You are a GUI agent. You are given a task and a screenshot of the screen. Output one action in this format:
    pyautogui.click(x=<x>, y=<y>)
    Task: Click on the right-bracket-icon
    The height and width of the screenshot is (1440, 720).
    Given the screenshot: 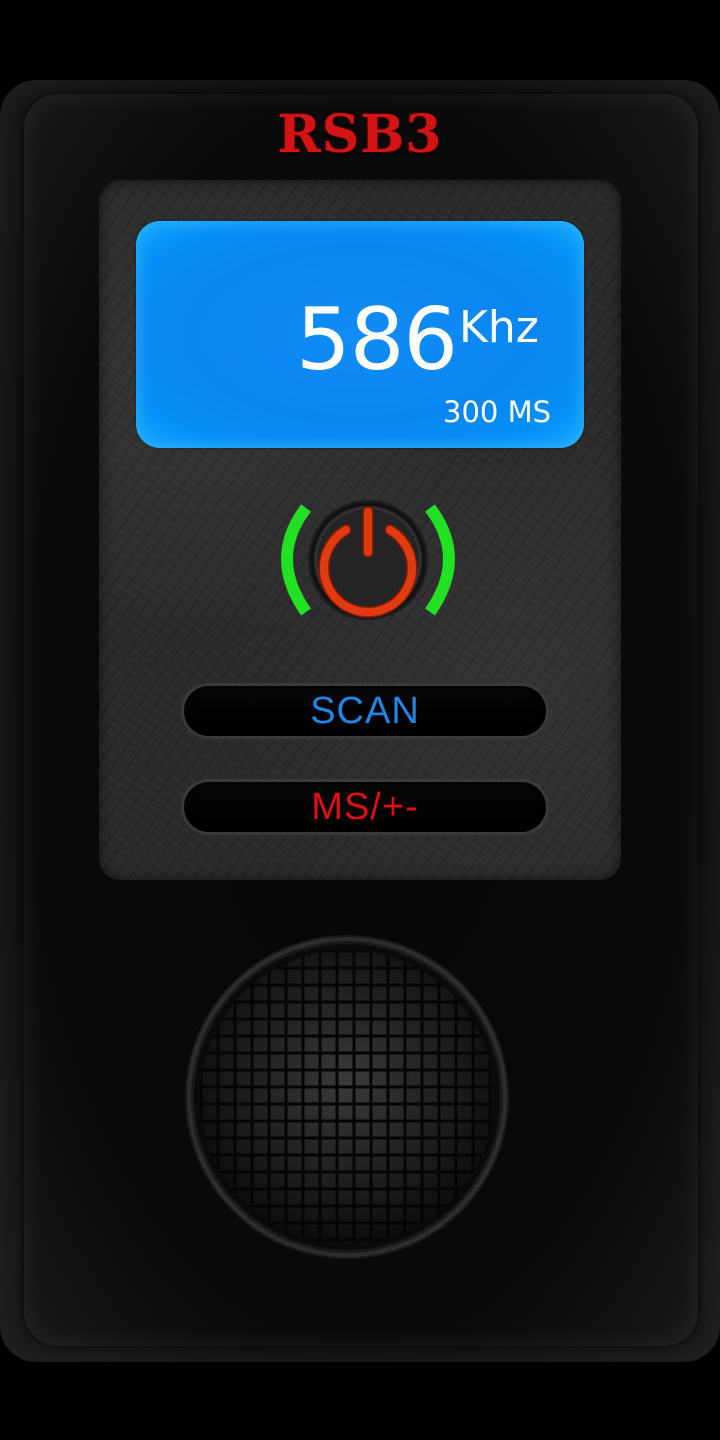 What is the action you would take?
    pyautogui.click(x=440, y=560)
    